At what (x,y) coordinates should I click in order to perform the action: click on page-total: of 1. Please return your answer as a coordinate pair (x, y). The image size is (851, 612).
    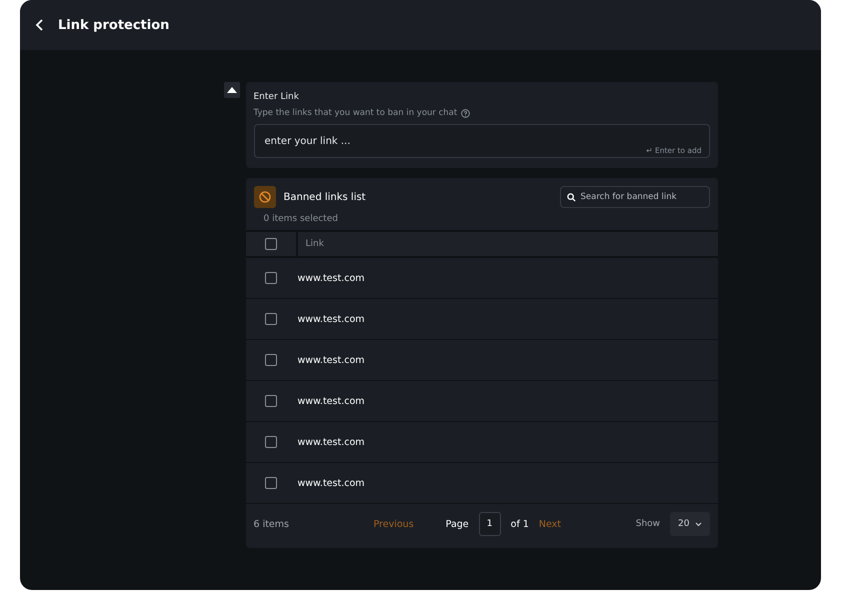
    Looking at the image, I should click on (519, 524).